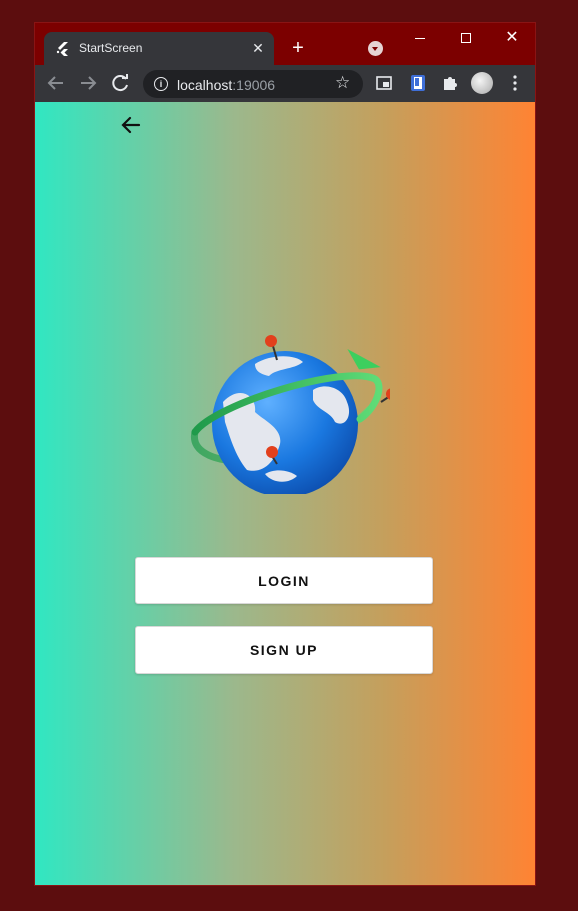 Image resolution: width=578 pixels, height=911 pixels. I want to click on login-button: LOGIN, so click(284, 580).